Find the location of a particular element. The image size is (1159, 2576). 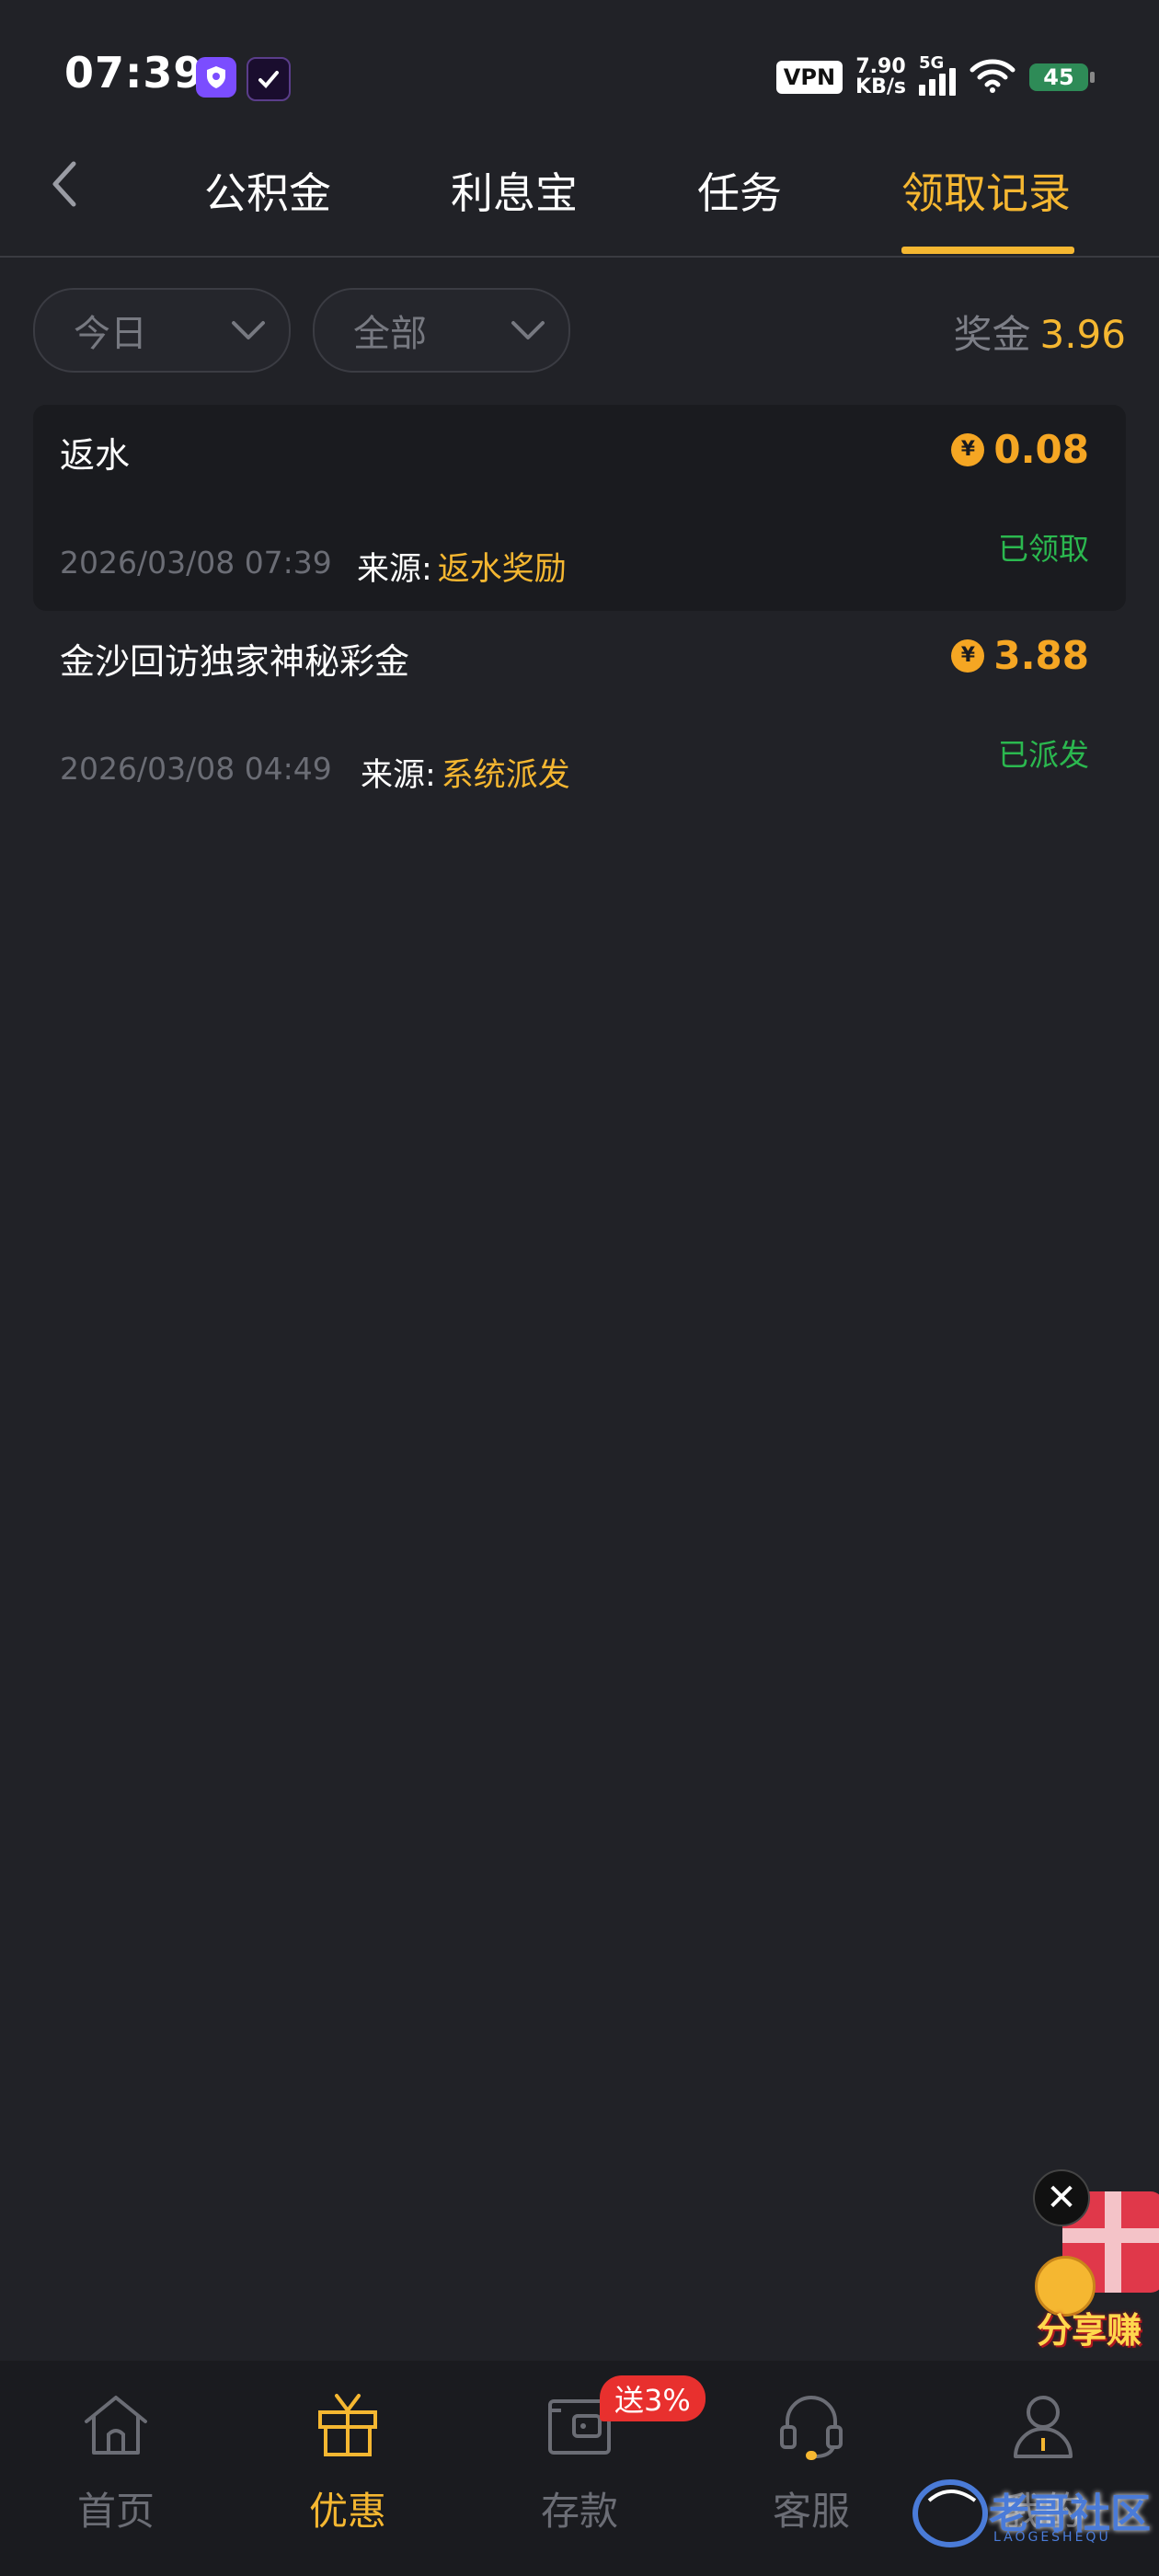

battery-icon: 45 is located at coordinates (1062, 77).